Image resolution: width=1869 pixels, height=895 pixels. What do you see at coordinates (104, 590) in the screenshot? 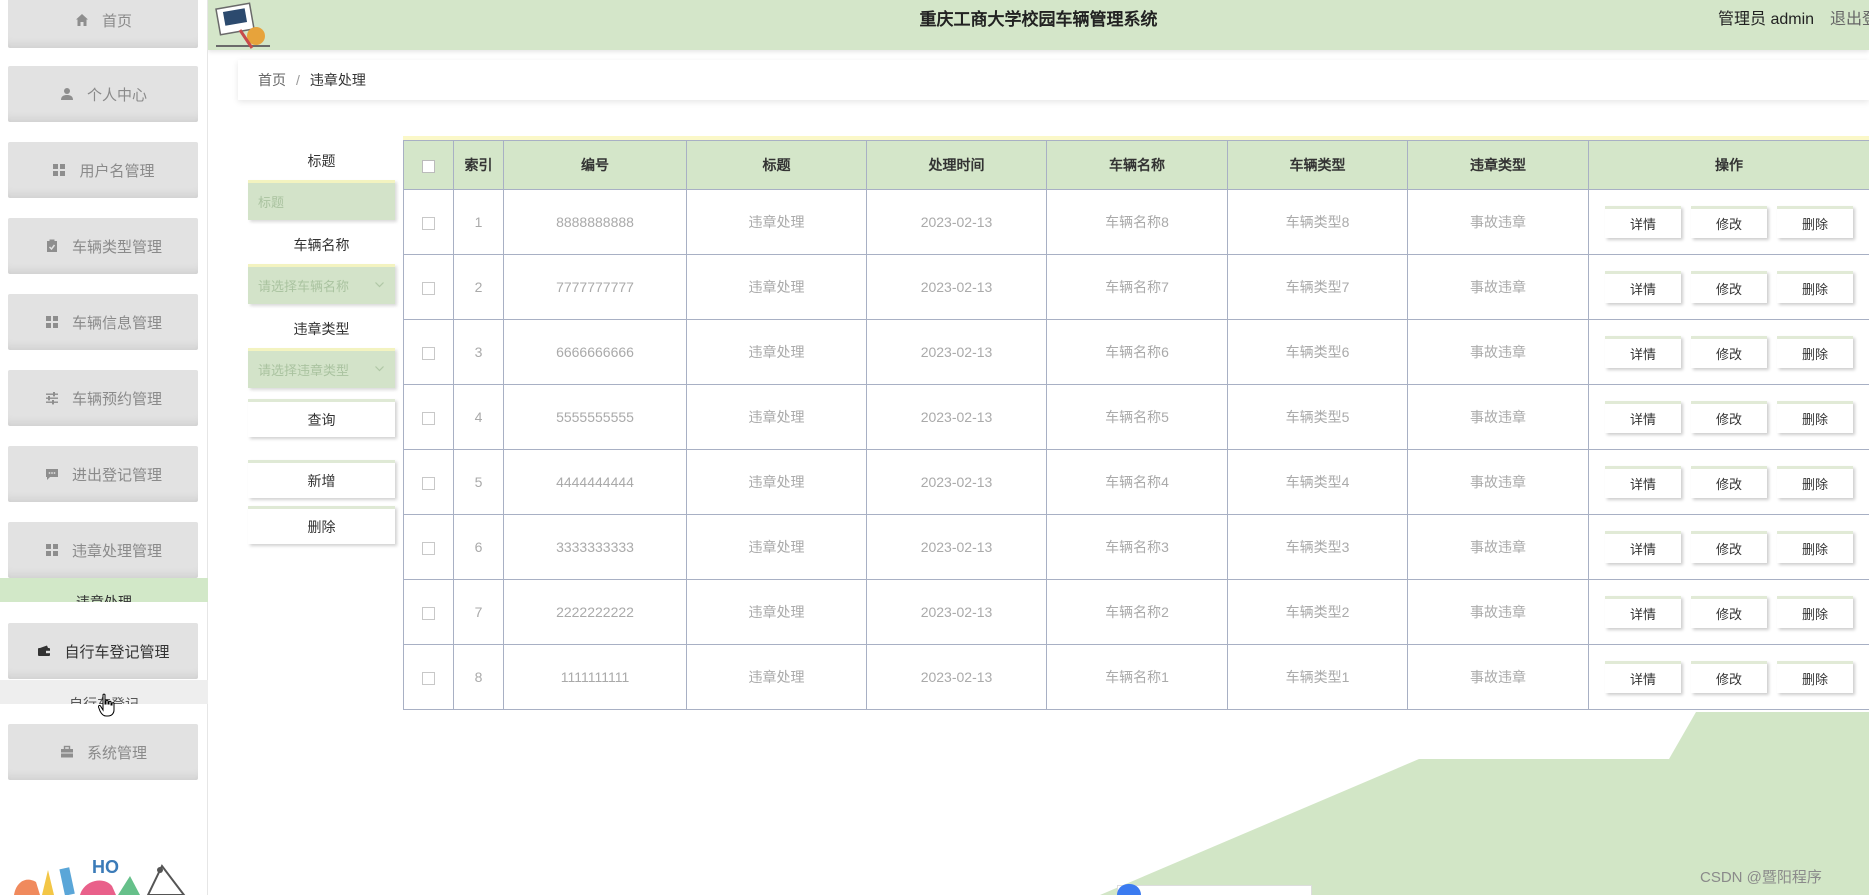
I see `sidebar-subitem-violation: 违章处理` at bounding box center [104, 590].